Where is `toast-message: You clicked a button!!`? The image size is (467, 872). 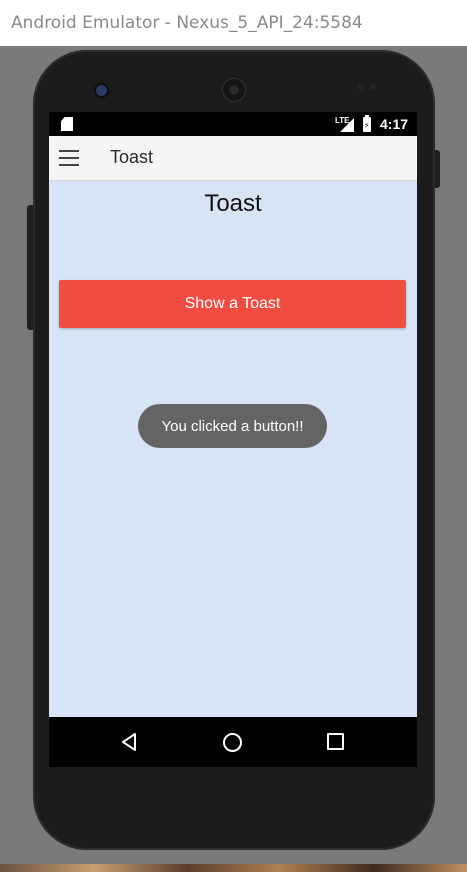
toast-message: You clicked a button!! is located at coordinates (232, 426).